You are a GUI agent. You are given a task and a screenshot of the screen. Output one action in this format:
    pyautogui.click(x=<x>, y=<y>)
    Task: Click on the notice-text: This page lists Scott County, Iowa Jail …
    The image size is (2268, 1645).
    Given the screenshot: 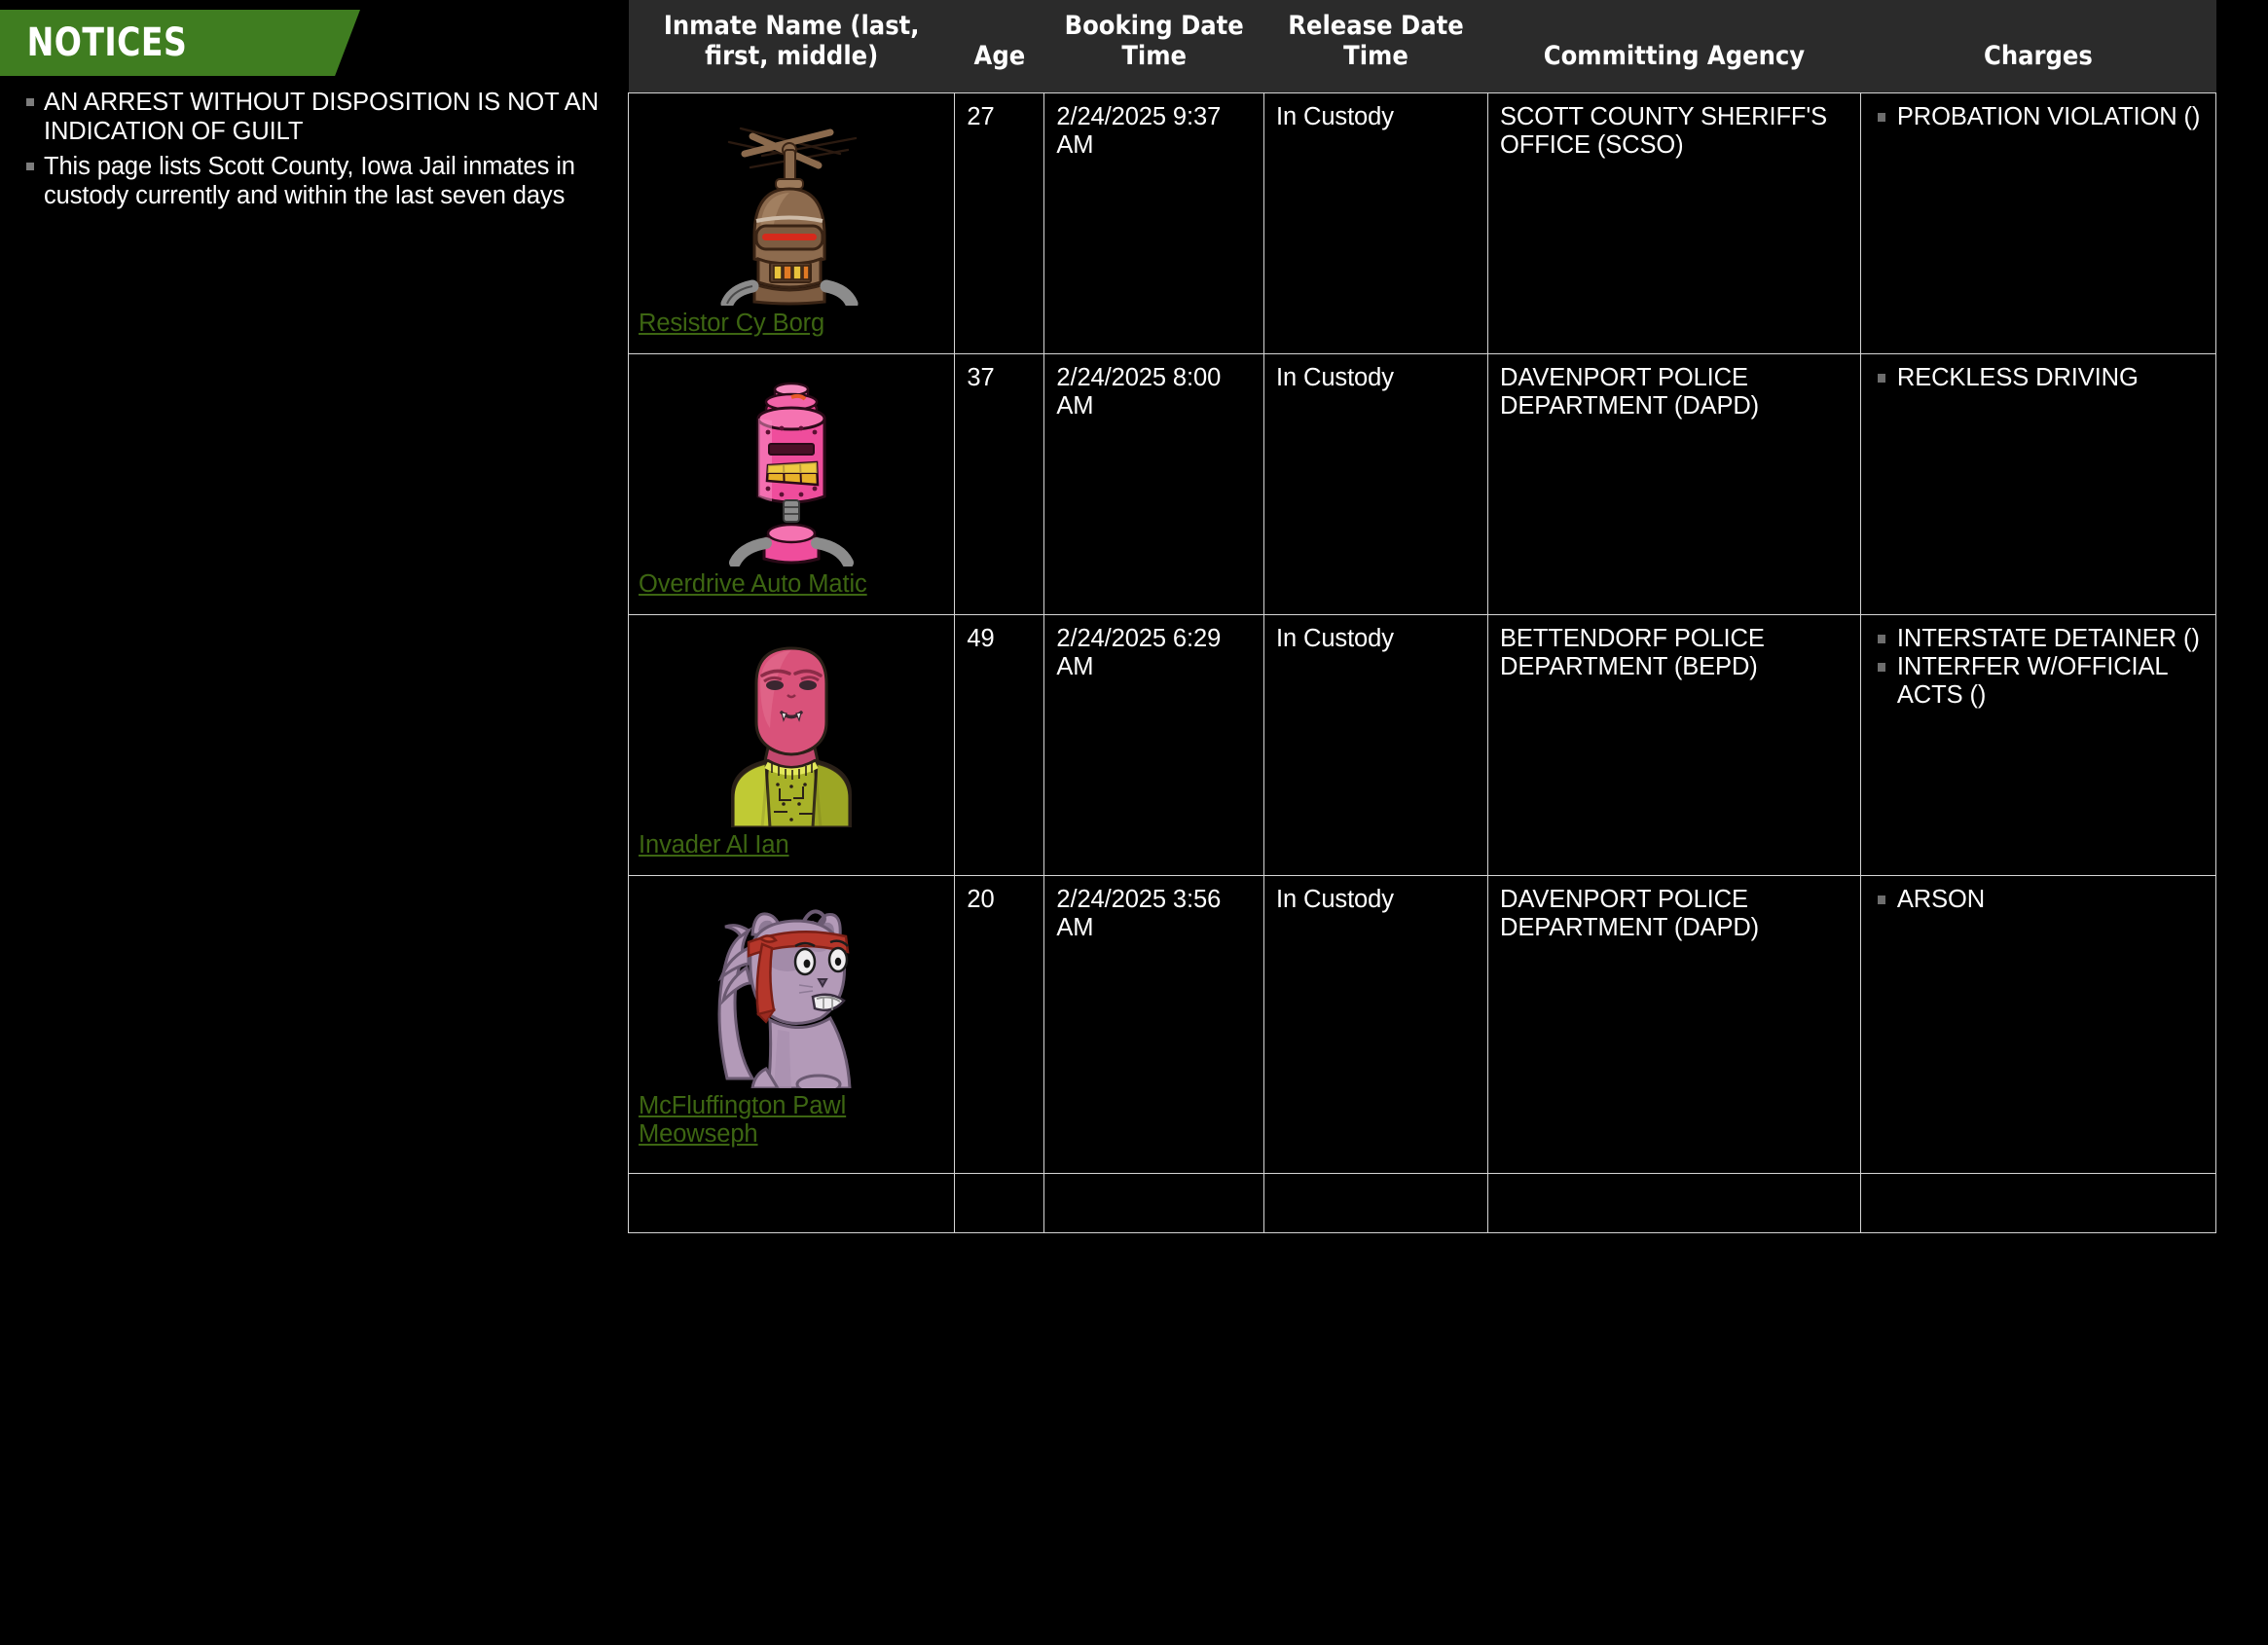 What is the action you would take?
    pyautogui.click(x=309, y=181)
    